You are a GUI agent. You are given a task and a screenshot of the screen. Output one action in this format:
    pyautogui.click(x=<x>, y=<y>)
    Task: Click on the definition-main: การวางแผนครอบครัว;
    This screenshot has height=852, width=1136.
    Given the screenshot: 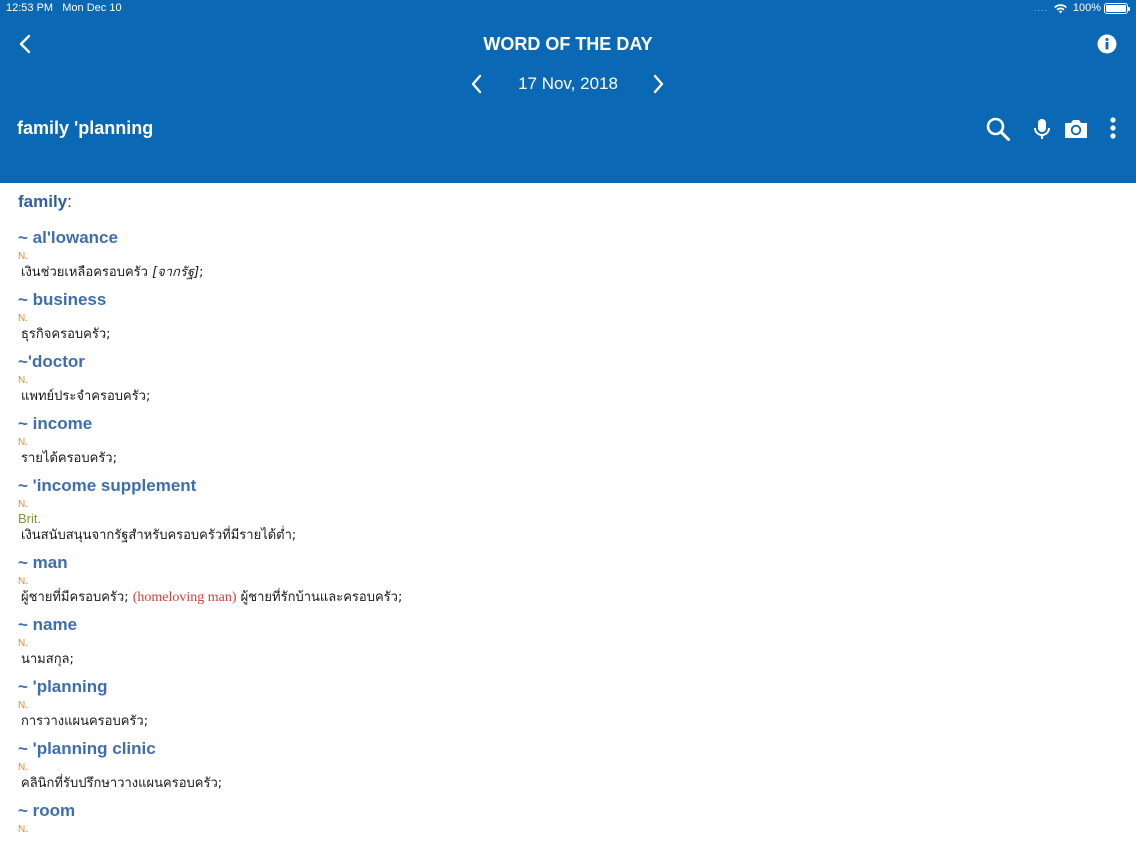 What is the action you would take?
    pyautogui.click(x=85, y=721)
    